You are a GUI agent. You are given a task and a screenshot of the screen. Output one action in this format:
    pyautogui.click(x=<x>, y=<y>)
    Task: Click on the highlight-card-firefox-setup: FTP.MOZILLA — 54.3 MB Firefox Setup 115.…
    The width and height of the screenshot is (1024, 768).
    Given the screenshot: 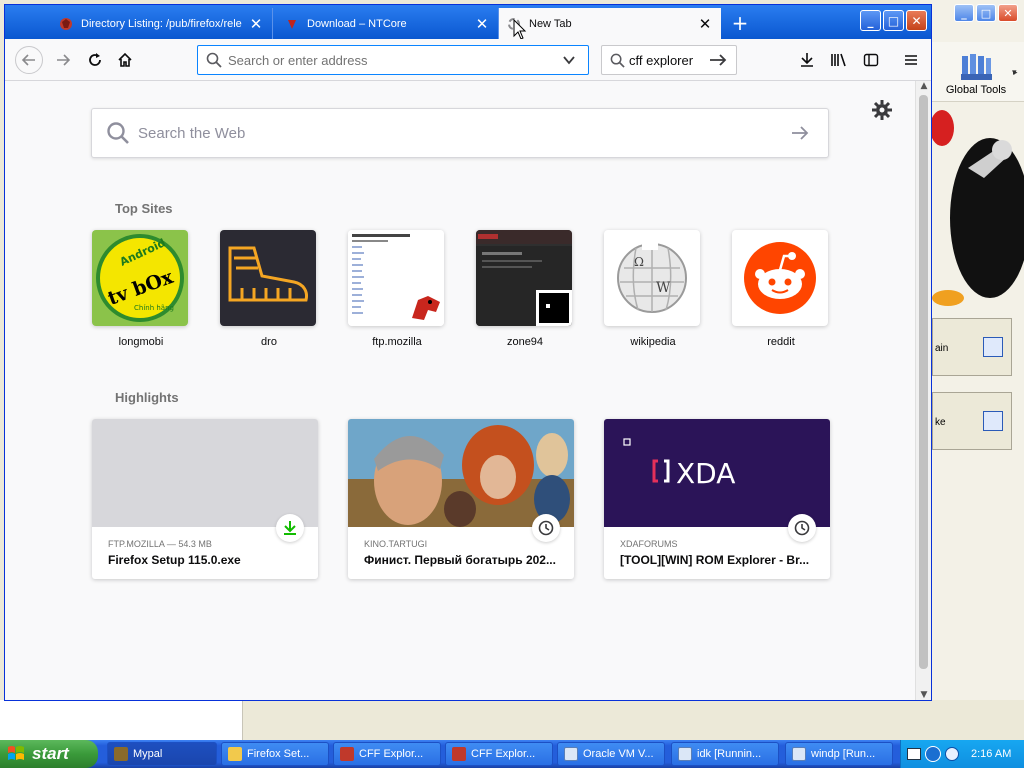 What is the action you would take?
    pyautogui.click(x=205, y=499)
    